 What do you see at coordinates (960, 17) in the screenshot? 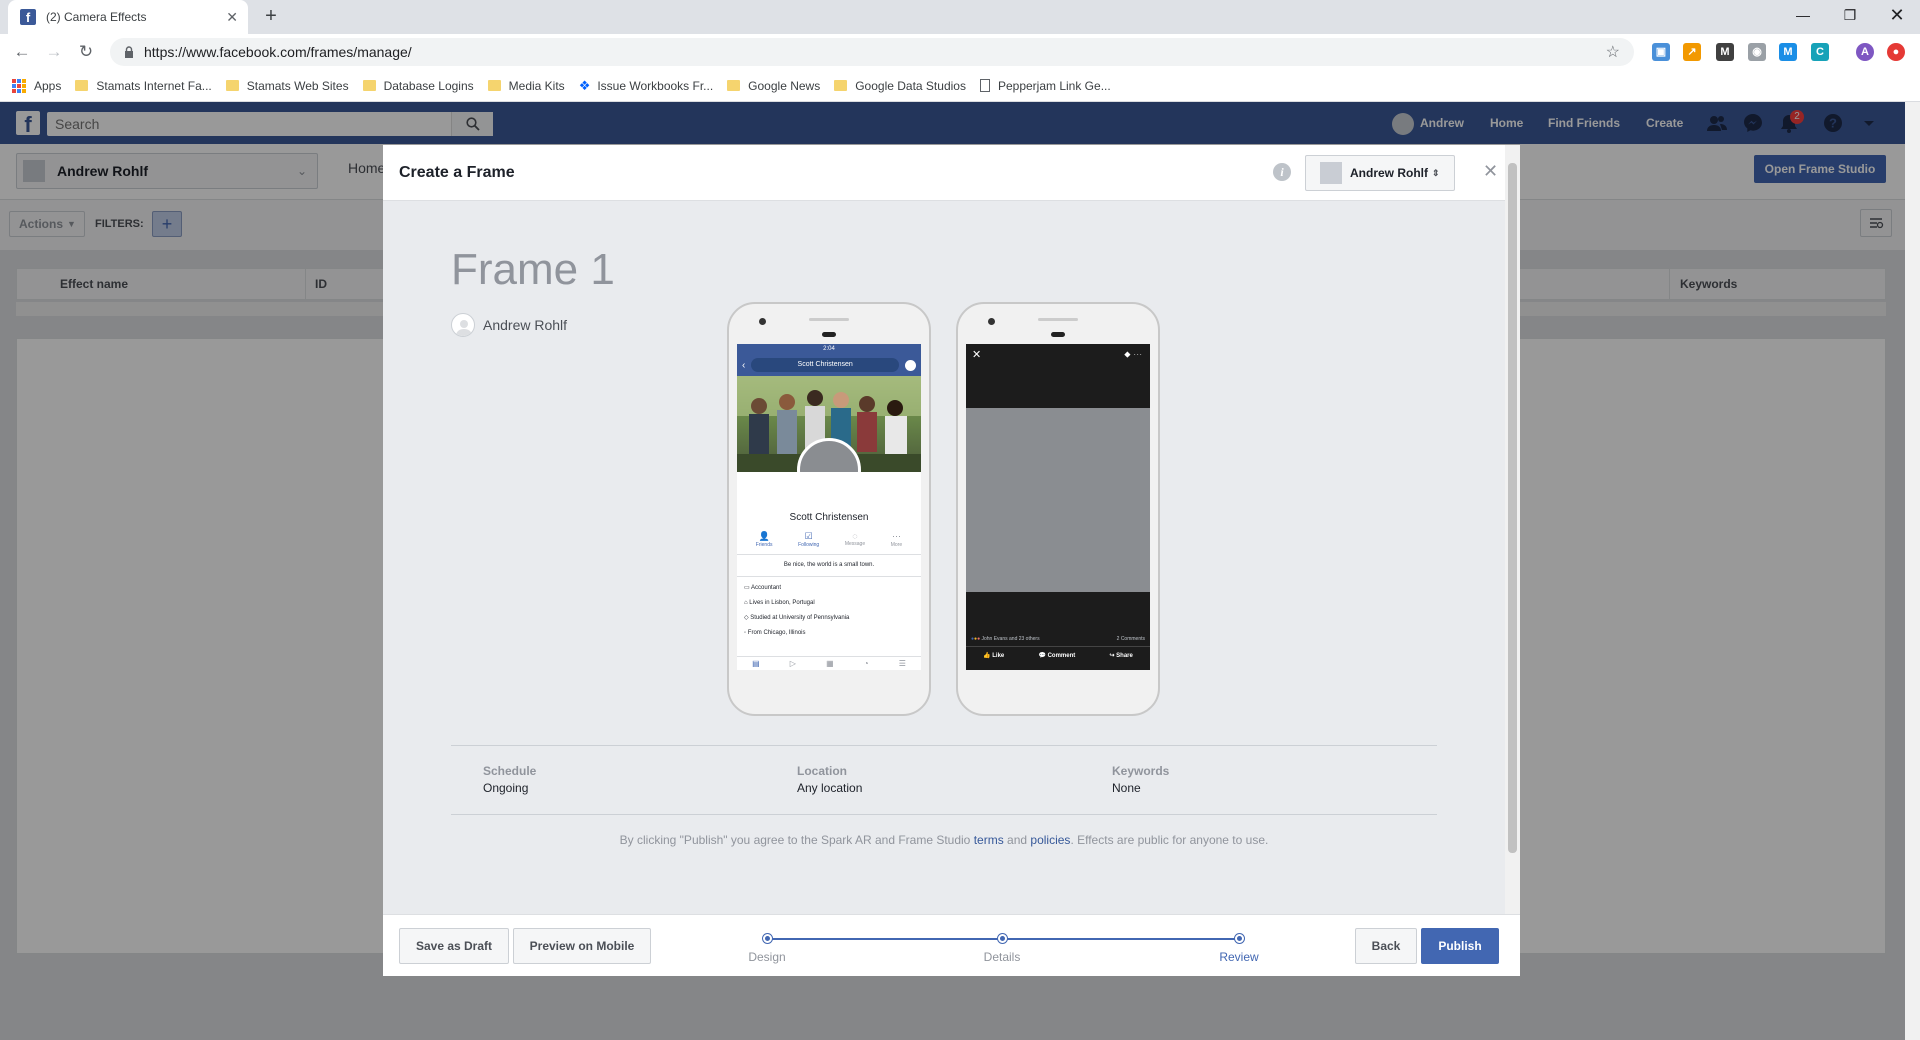
I see `browser-tab-strip` at bounding box center [960, 17].